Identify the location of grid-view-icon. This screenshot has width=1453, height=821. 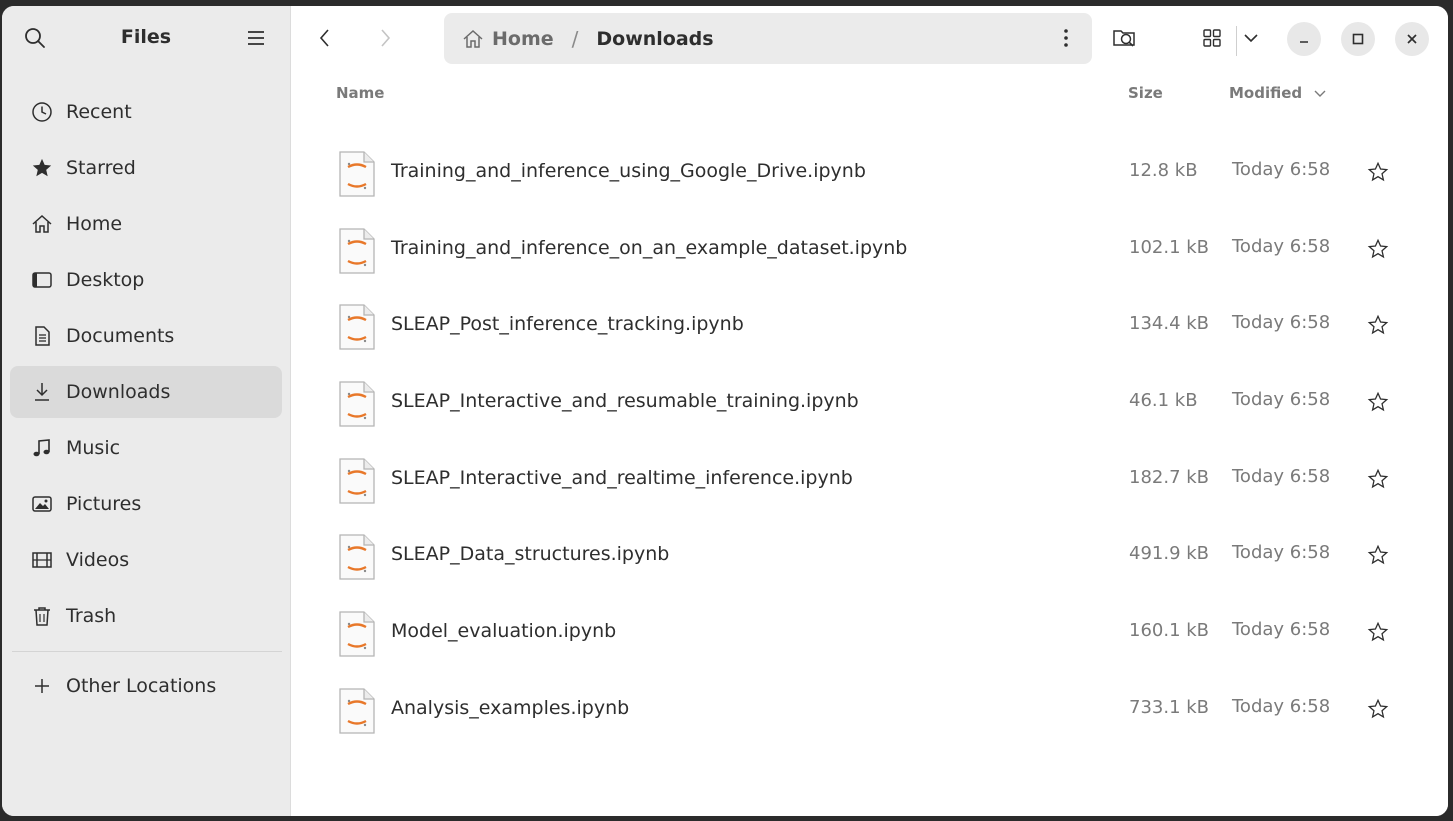
(1212, 38).